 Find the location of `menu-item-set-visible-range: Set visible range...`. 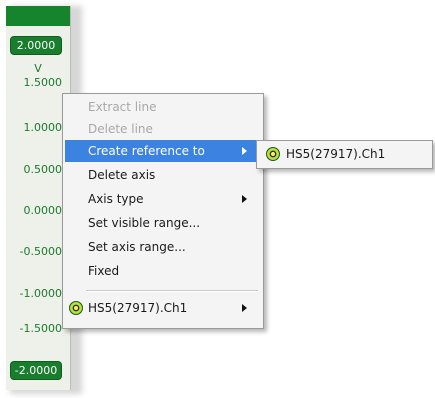

menu-item-set-visible-range: Set visible range... is located at coordinates (162, 223).